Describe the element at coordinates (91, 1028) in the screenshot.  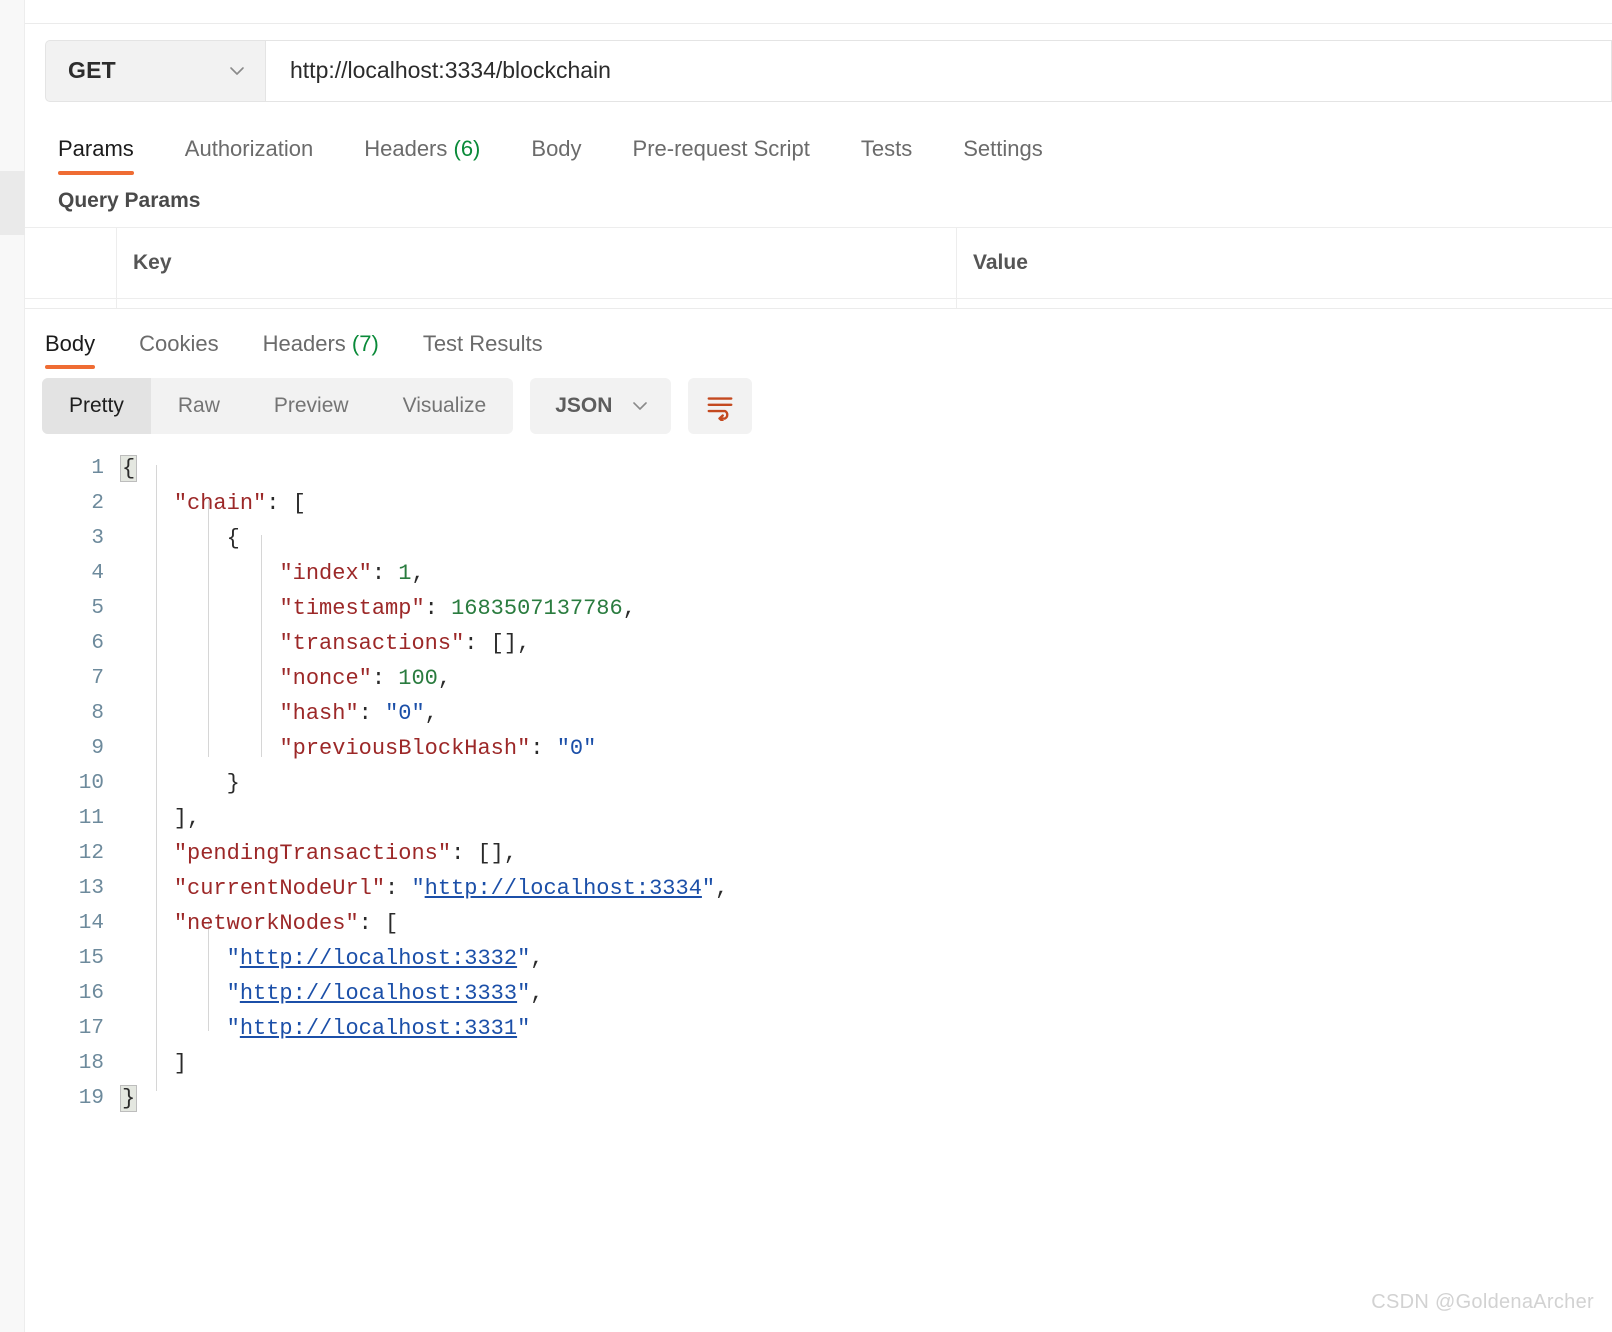
I see `line-number: 17` at that location.